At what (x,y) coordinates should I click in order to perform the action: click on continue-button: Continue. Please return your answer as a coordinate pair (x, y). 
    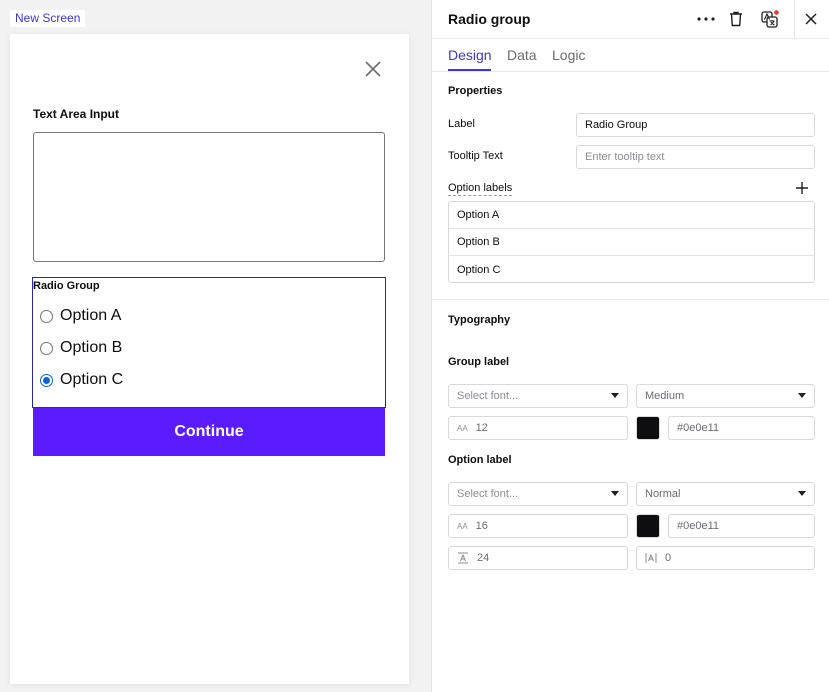
    Looking at the image, I should click on (209, 432).